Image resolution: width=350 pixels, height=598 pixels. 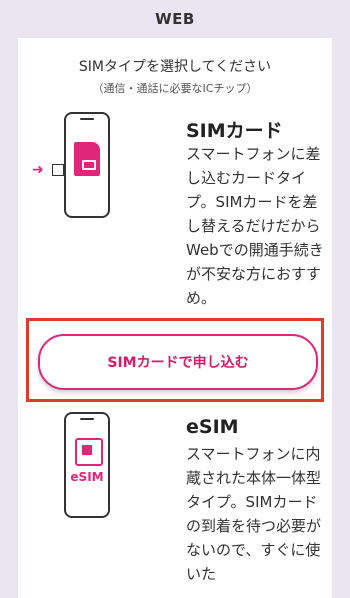 I want to click on arrow-right-icon: ➜, so click(x=38, y=170).